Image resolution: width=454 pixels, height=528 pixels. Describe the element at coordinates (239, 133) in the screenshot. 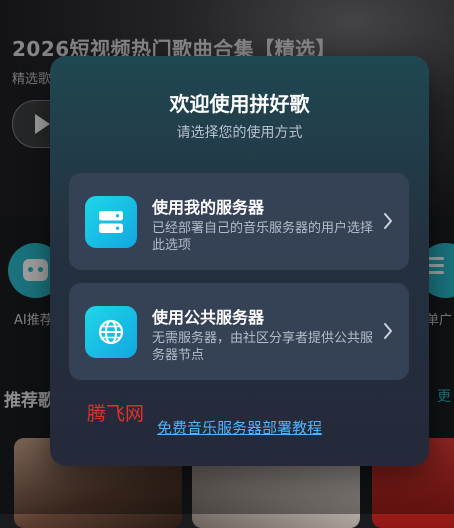

I see `dialog-subtitle: 请选择您的使用方式` at that location.